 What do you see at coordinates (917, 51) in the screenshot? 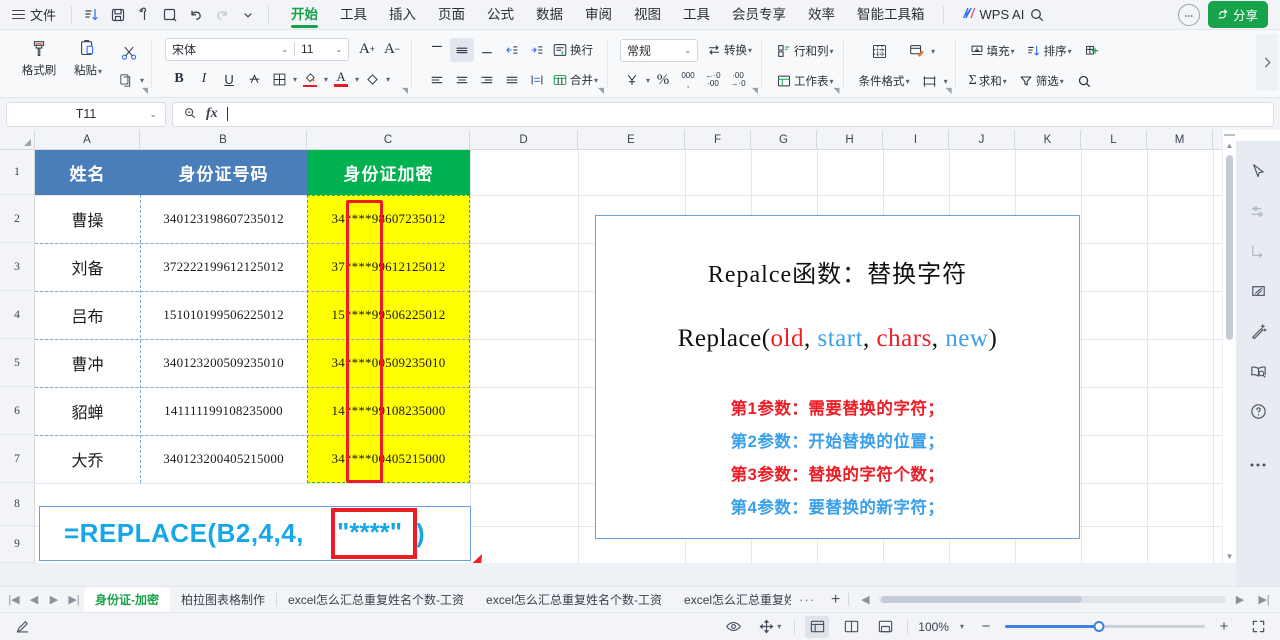
I see `table-style-icon` at bounding box center [917, 51].